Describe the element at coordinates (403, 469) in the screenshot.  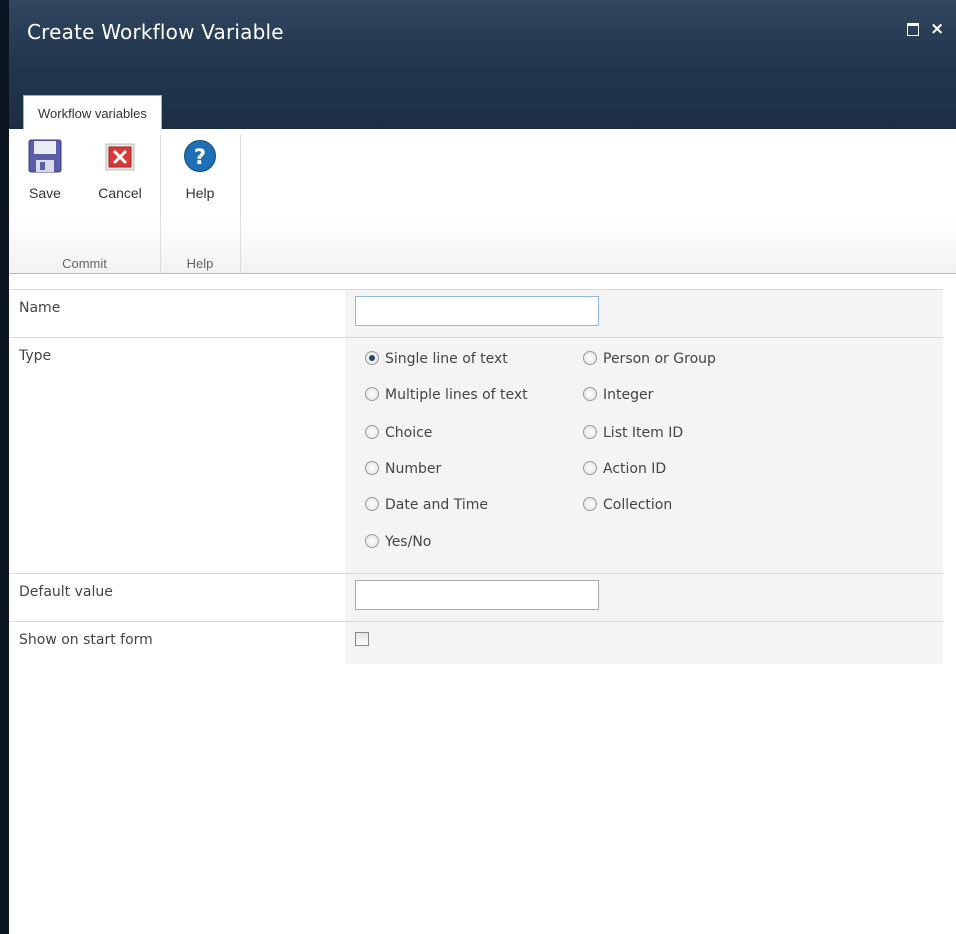
I see `type-option-number: Number` at that location.